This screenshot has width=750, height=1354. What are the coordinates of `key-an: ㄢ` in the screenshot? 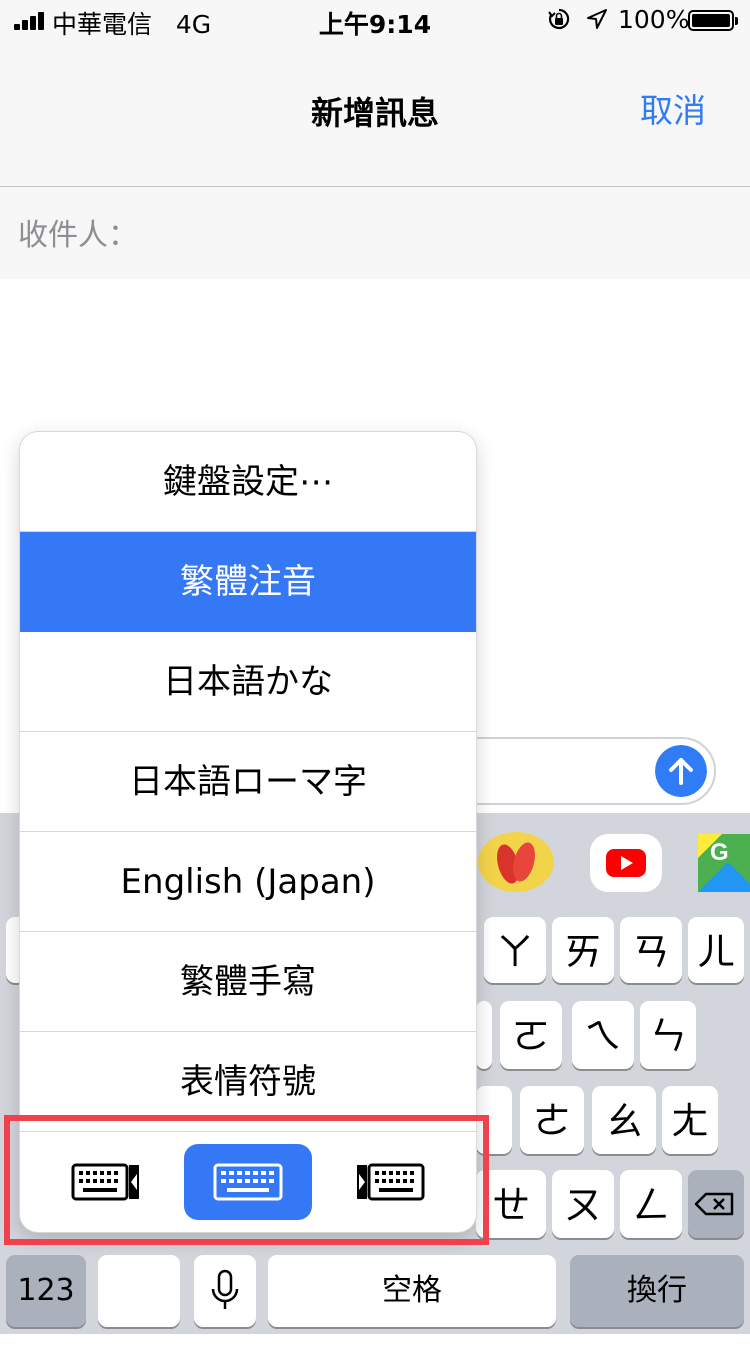 It's located at (651, 950).